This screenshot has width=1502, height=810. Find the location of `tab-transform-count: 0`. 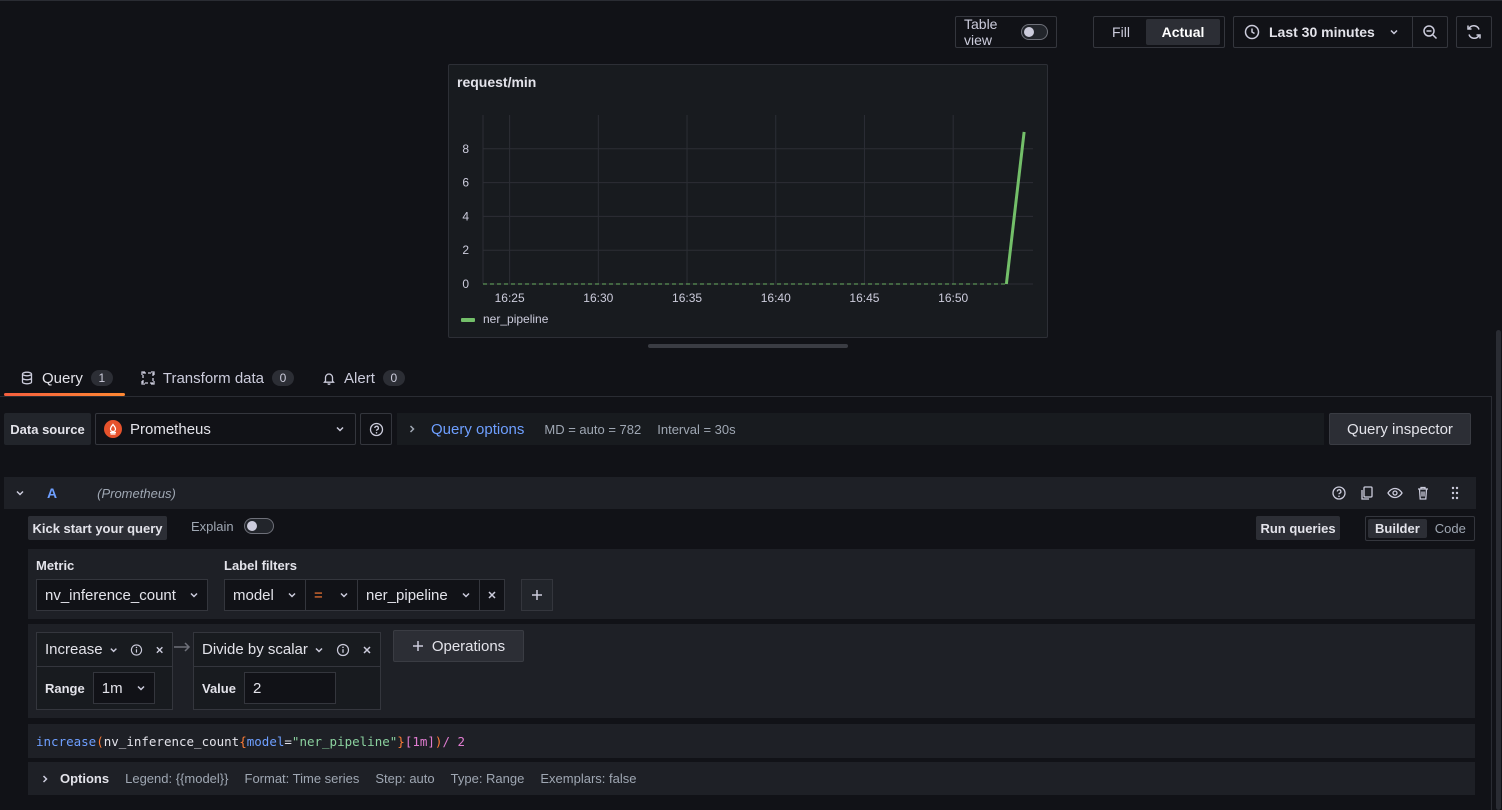

tab-transform-count: 0 is located at coordinates (283, 378).